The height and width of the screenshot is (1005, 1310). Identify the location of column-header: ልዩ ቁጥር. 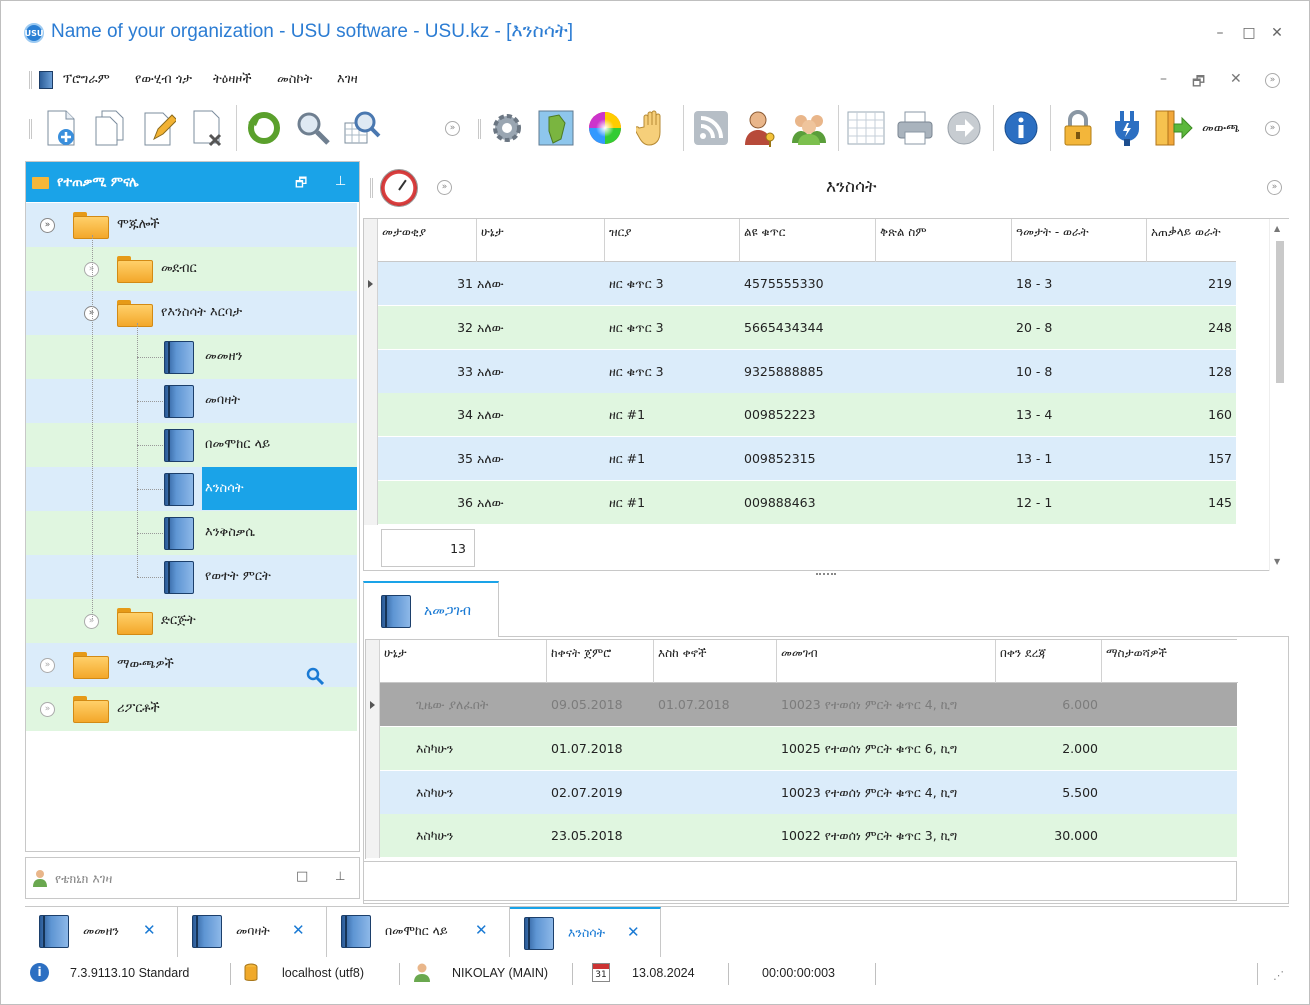
(808, 240).